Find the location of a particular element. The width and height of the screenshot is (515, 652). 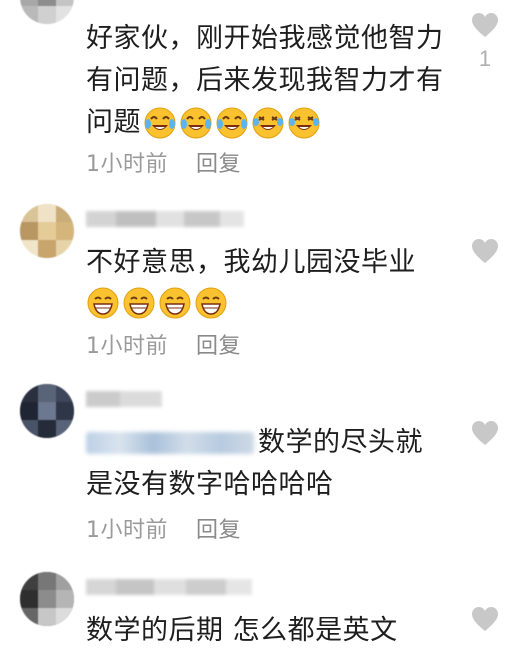

comment-text-line: 数学的后期 怎么都是英文 is located at coordinates (242, 630).